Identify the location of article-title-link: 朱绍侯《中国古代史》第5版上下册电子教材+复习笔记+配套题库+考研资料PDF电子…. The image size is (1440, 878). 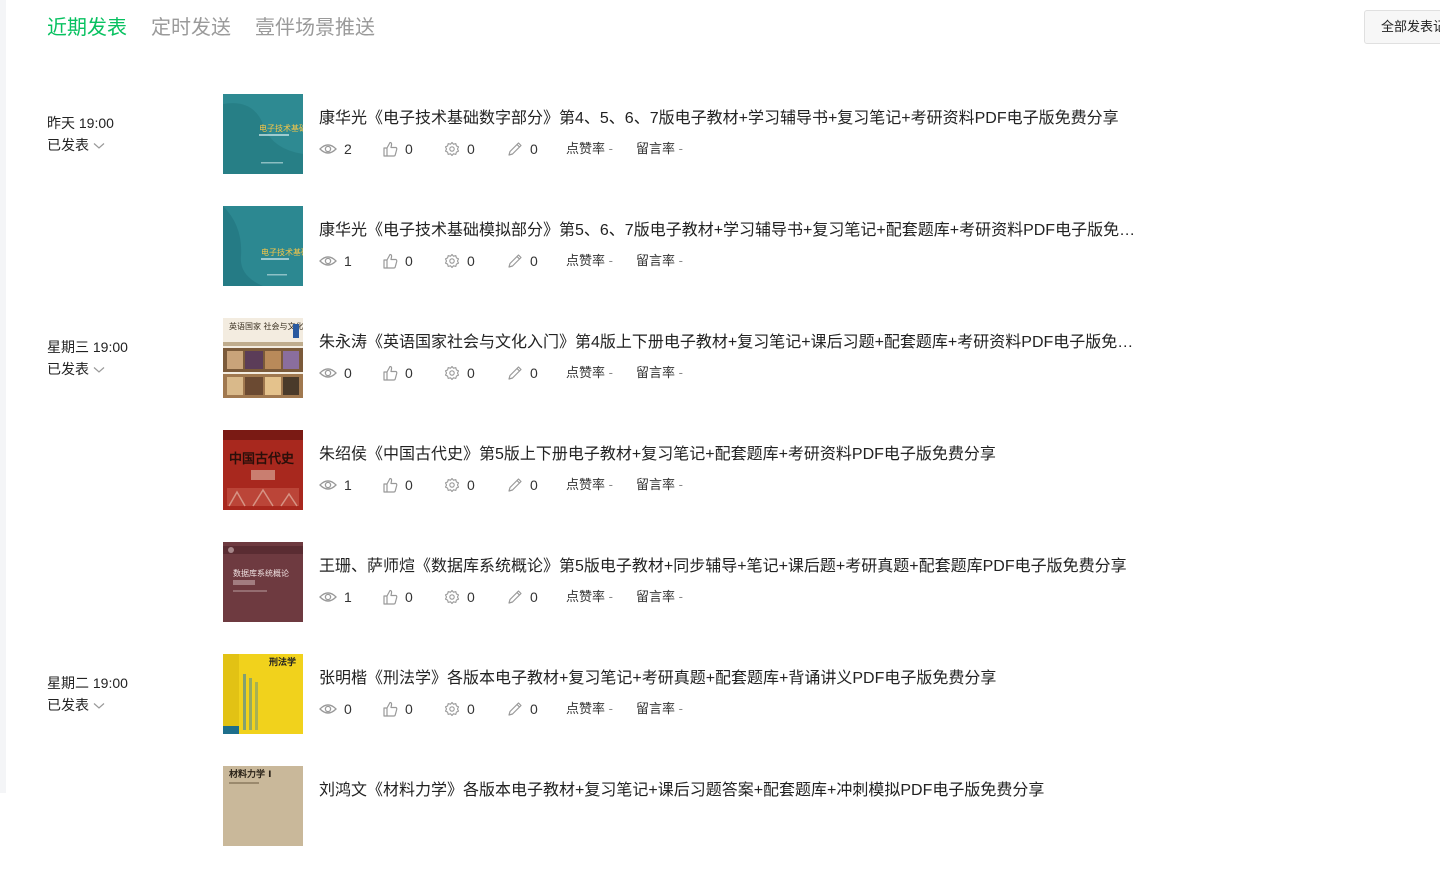
(657, 455).